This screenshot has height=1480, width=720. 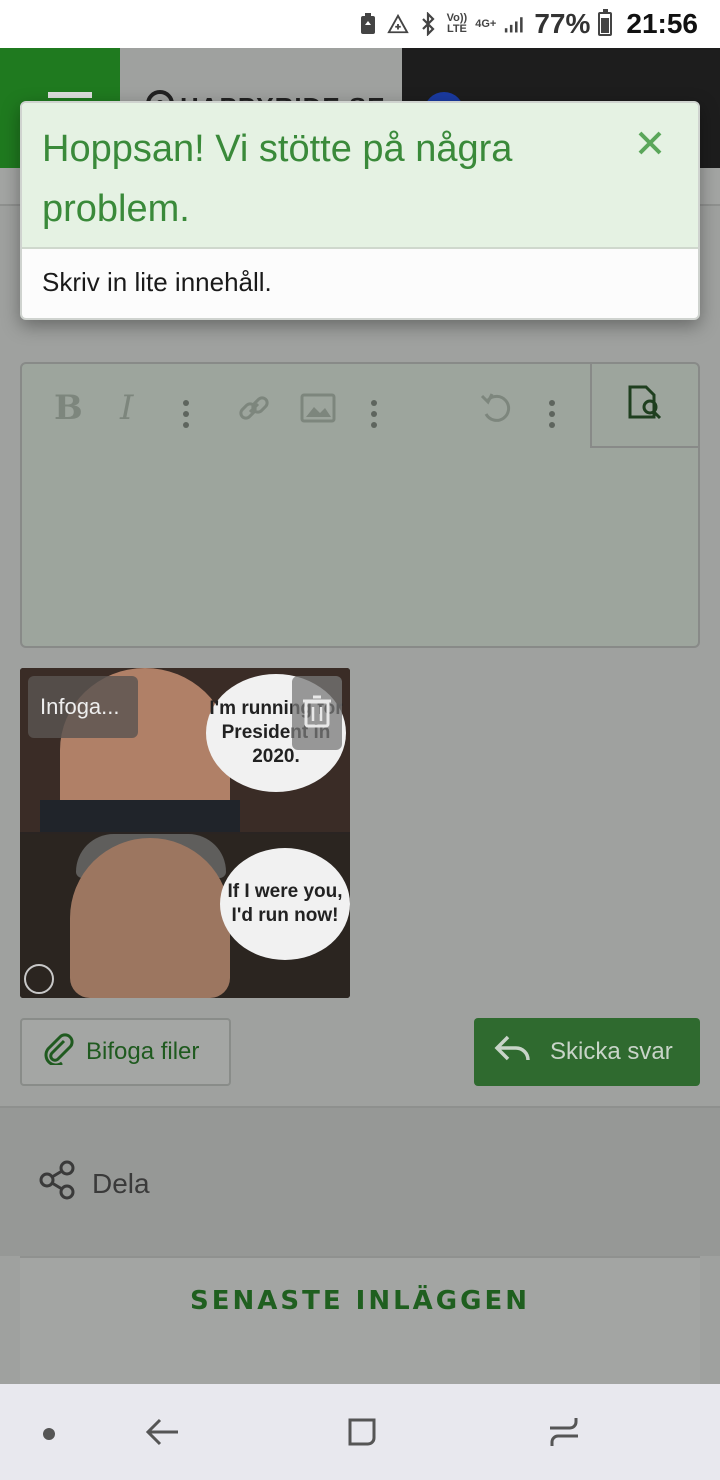 I want to click on signal-icon, so click(x=515, y=24).